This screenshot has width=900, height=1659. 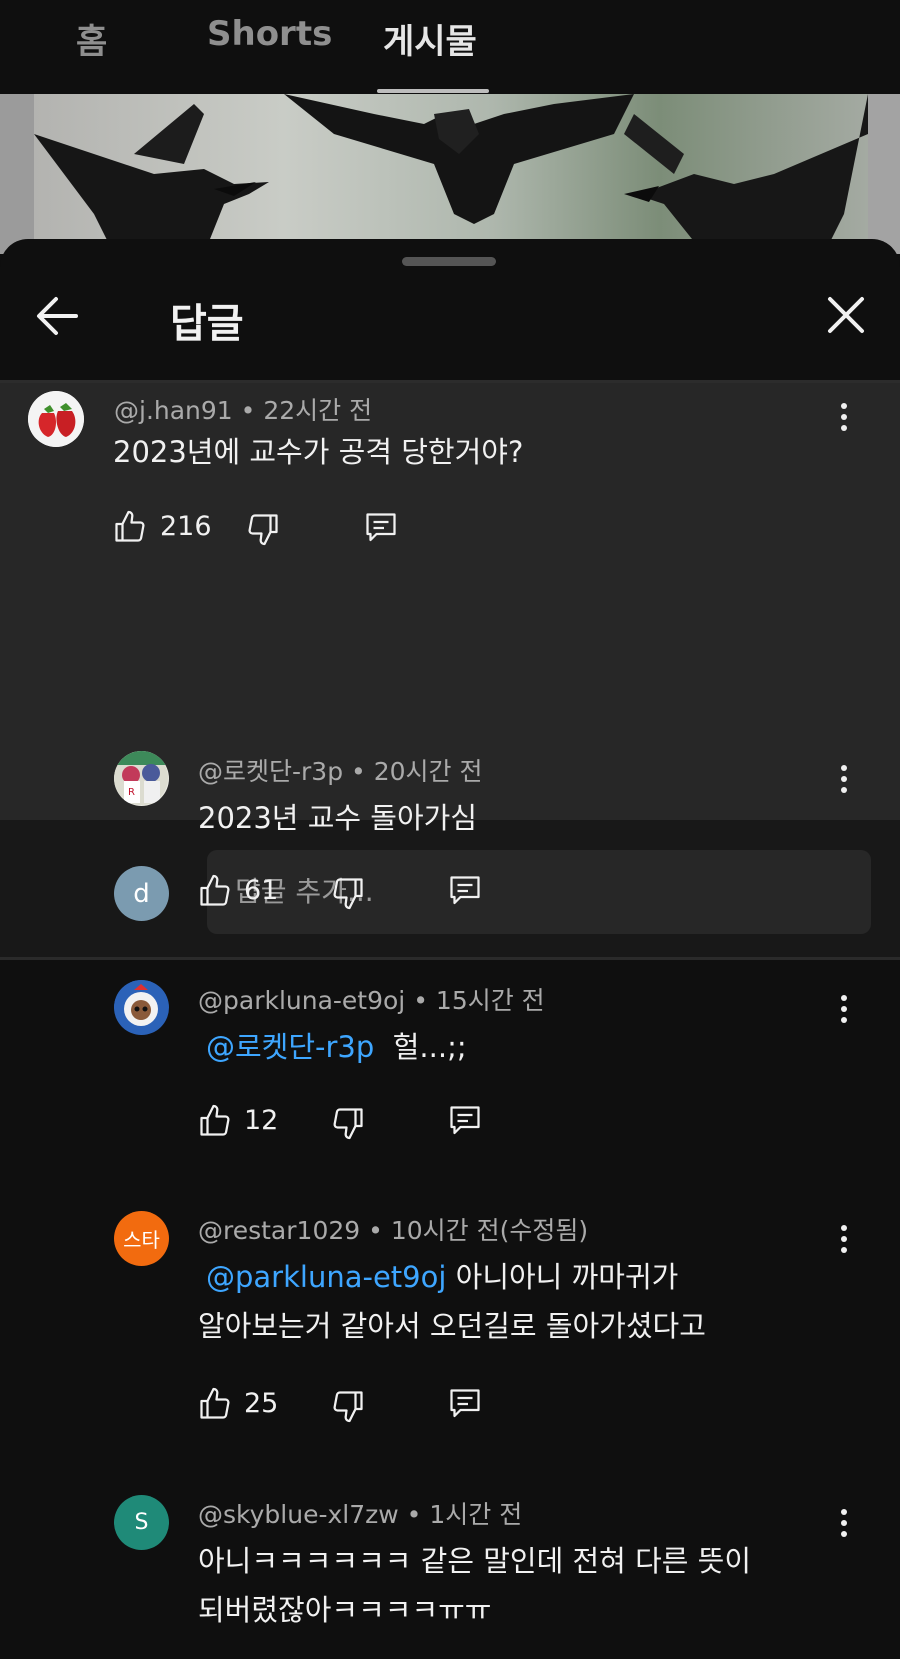 I want to click on avatar: R, so click(x=141, y=778).